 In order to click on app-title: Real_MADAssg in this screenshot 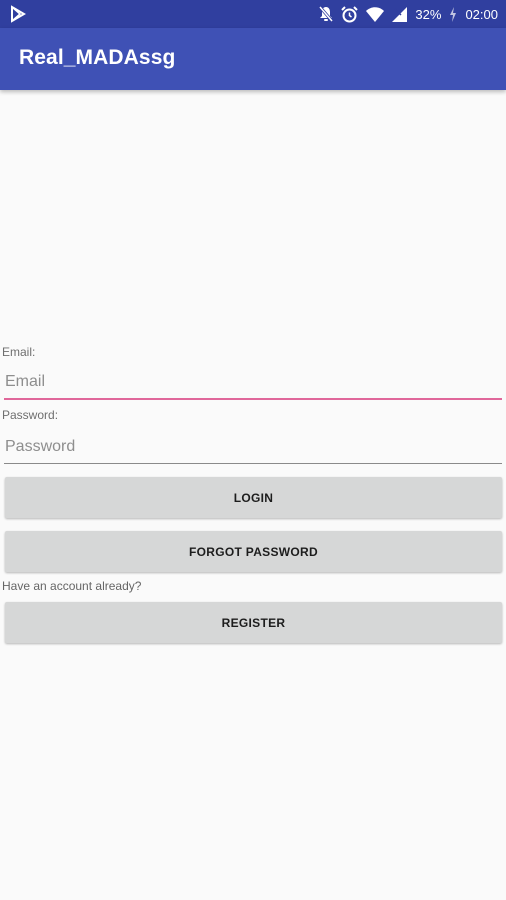, I will do `click(97, 57)`.